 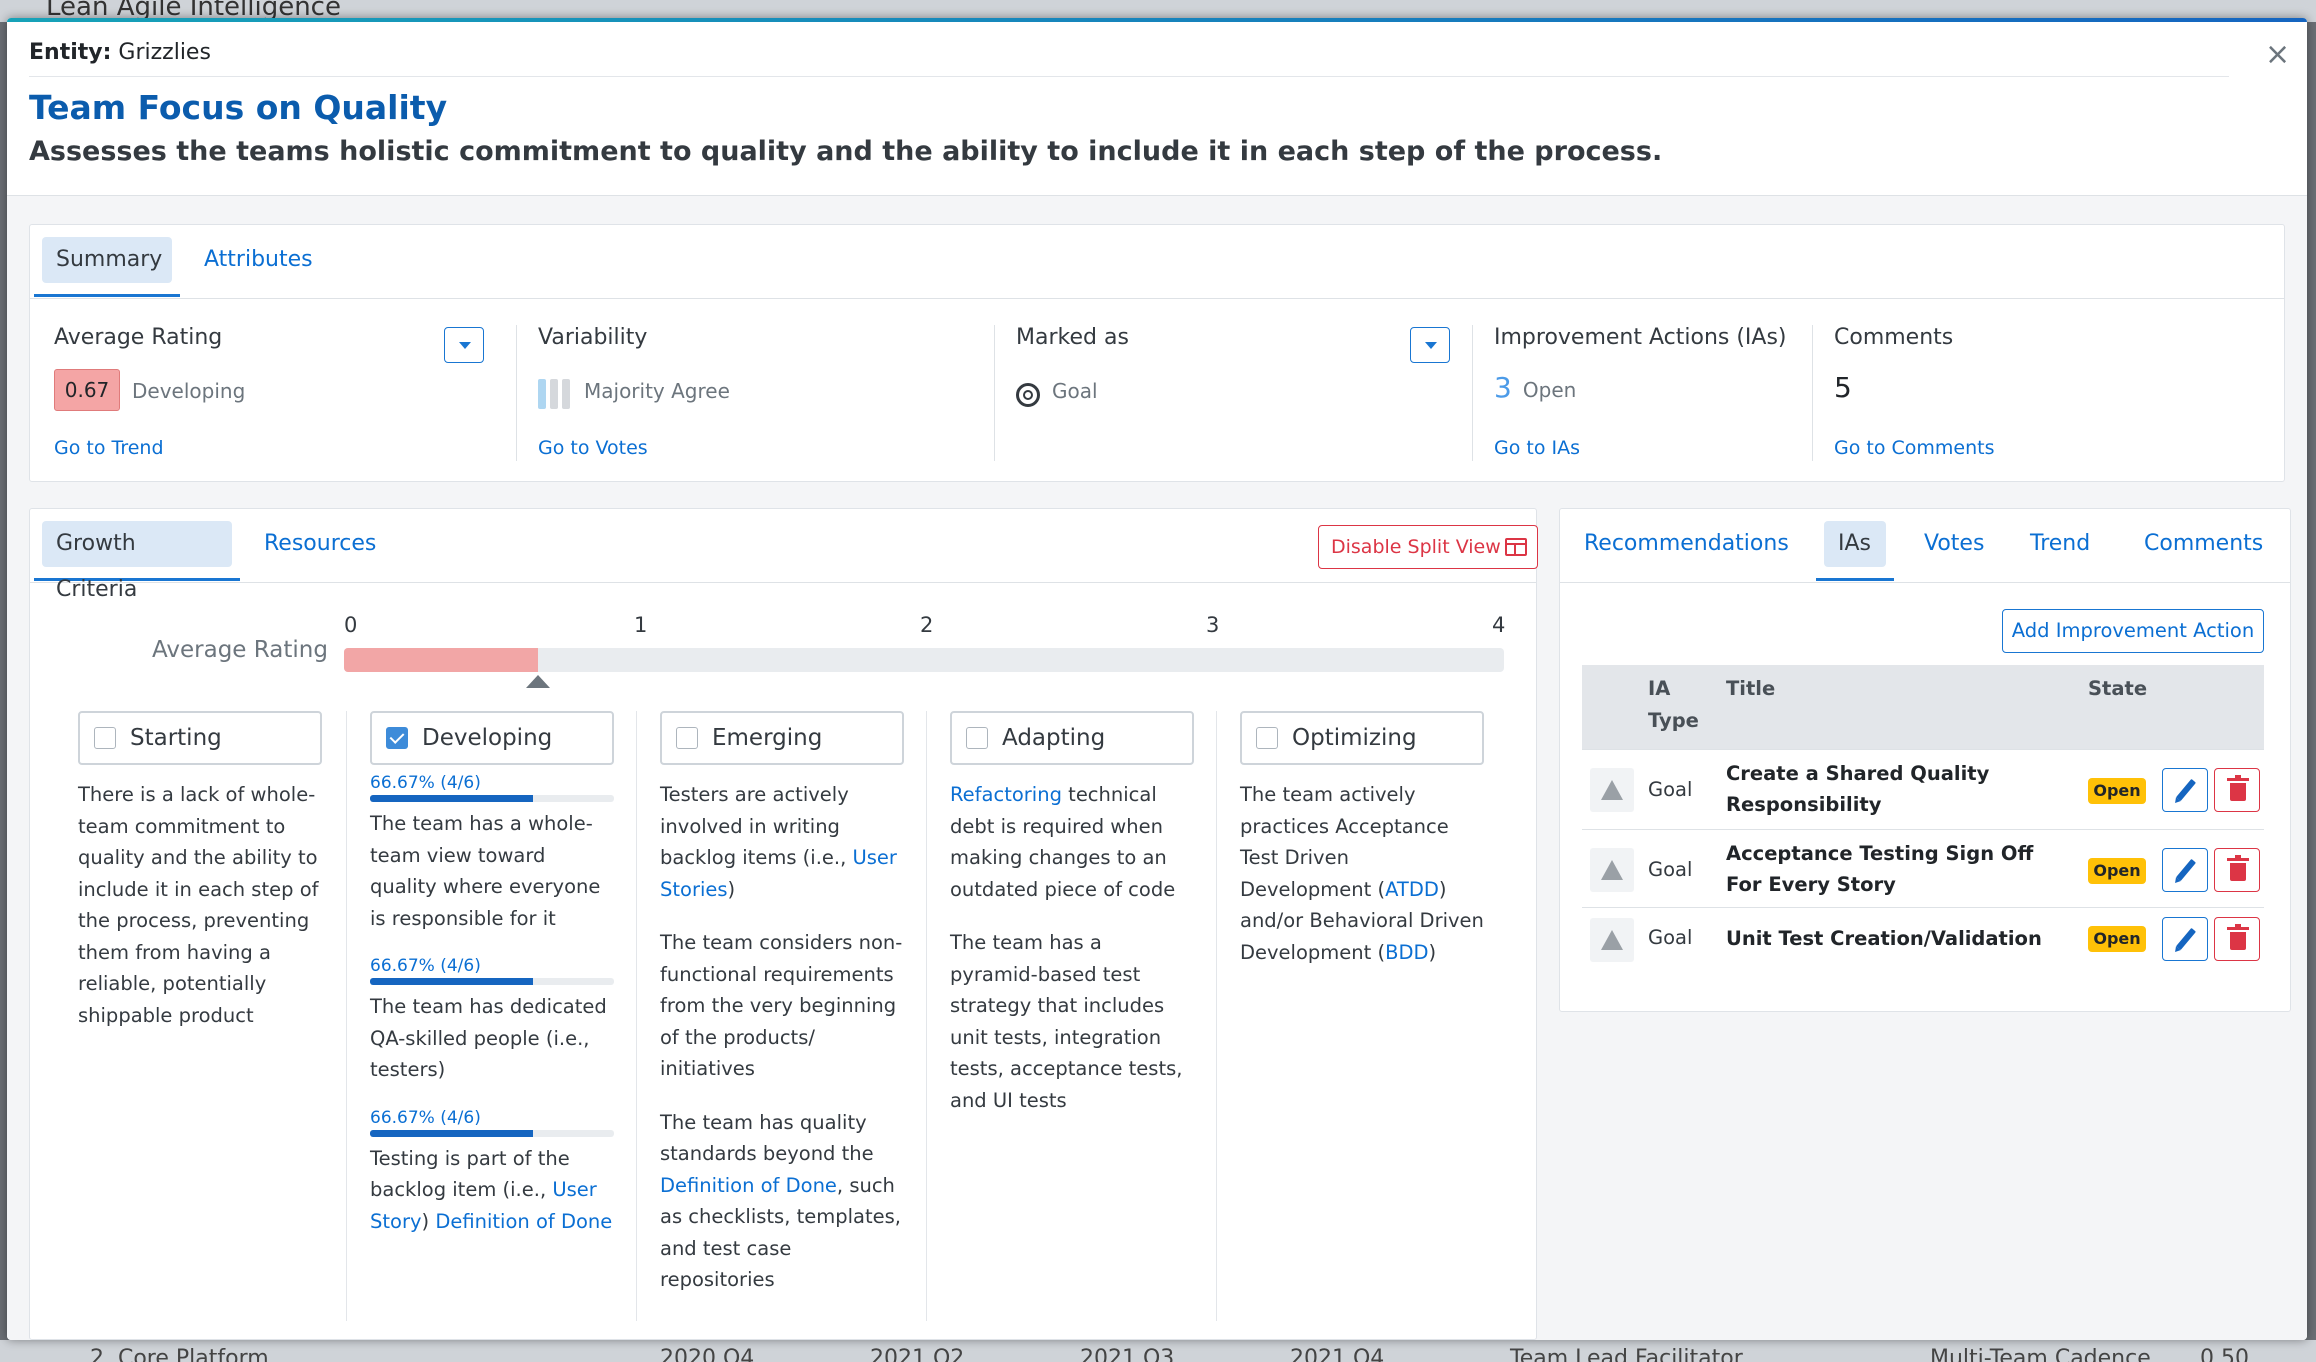 I want to click on tab-comments: Comments, so click(x=2203, y=551).